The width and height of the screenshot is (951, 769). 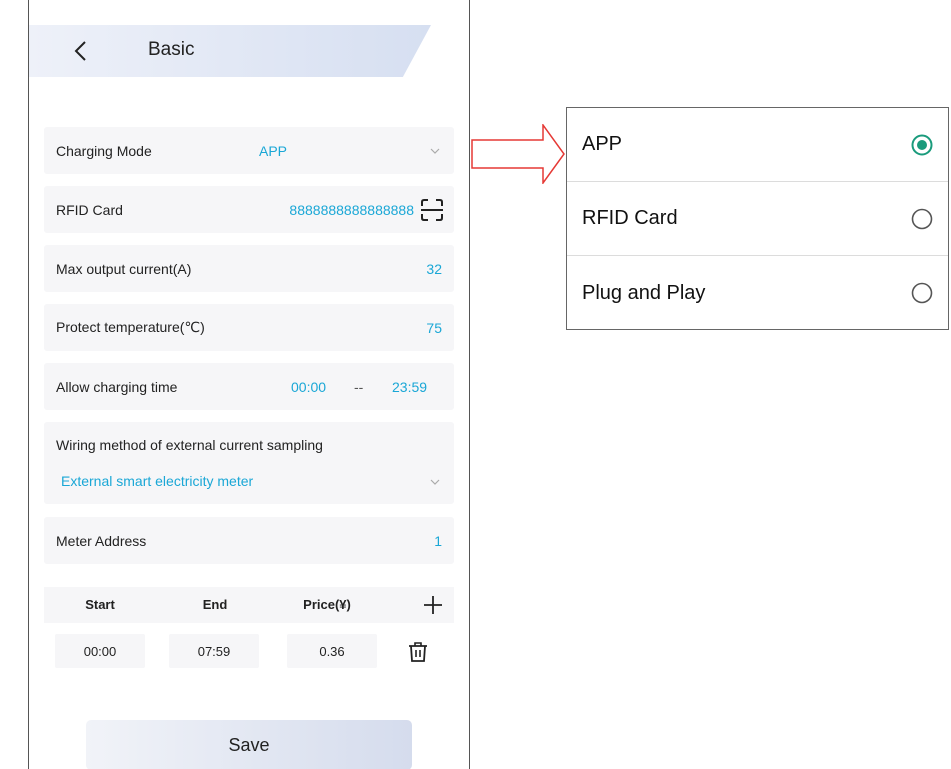 I want to click on protect-temp-label: Protect temperature(℃), so click(x=130, y=327).